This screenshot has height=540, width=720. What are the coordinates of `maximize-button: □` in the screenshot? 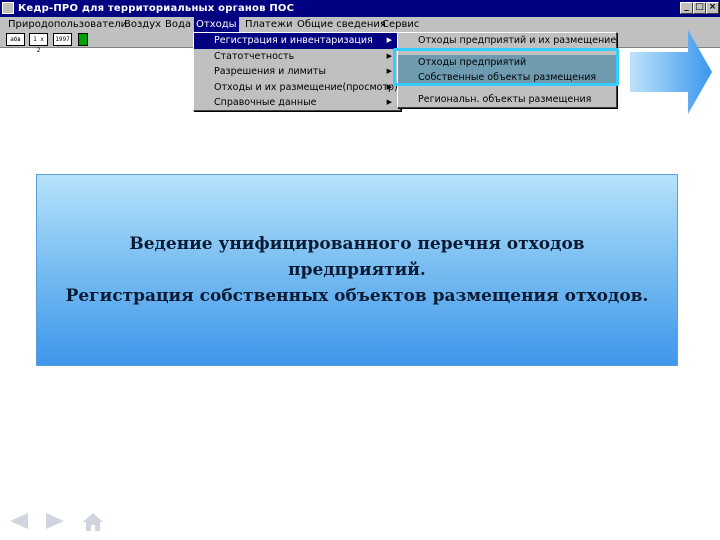 It's located at (699, 8).